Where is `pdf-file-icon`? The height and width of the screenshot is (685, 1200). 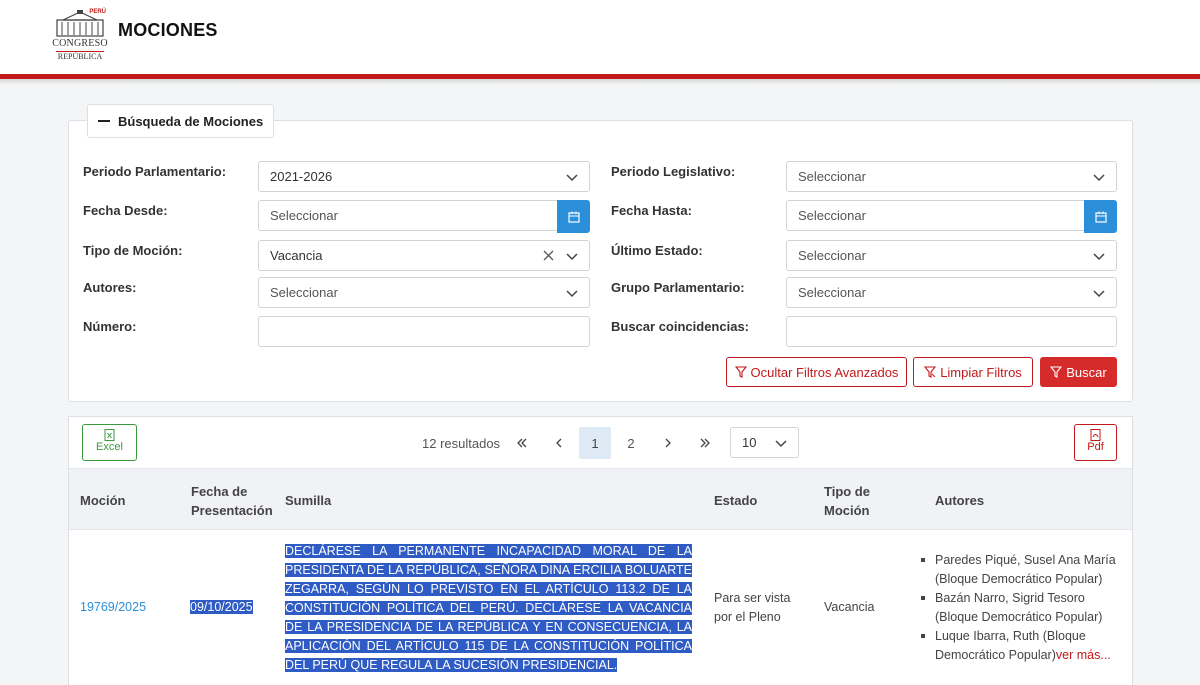 pdf-file-icon is located at coordinates (1095, 435).